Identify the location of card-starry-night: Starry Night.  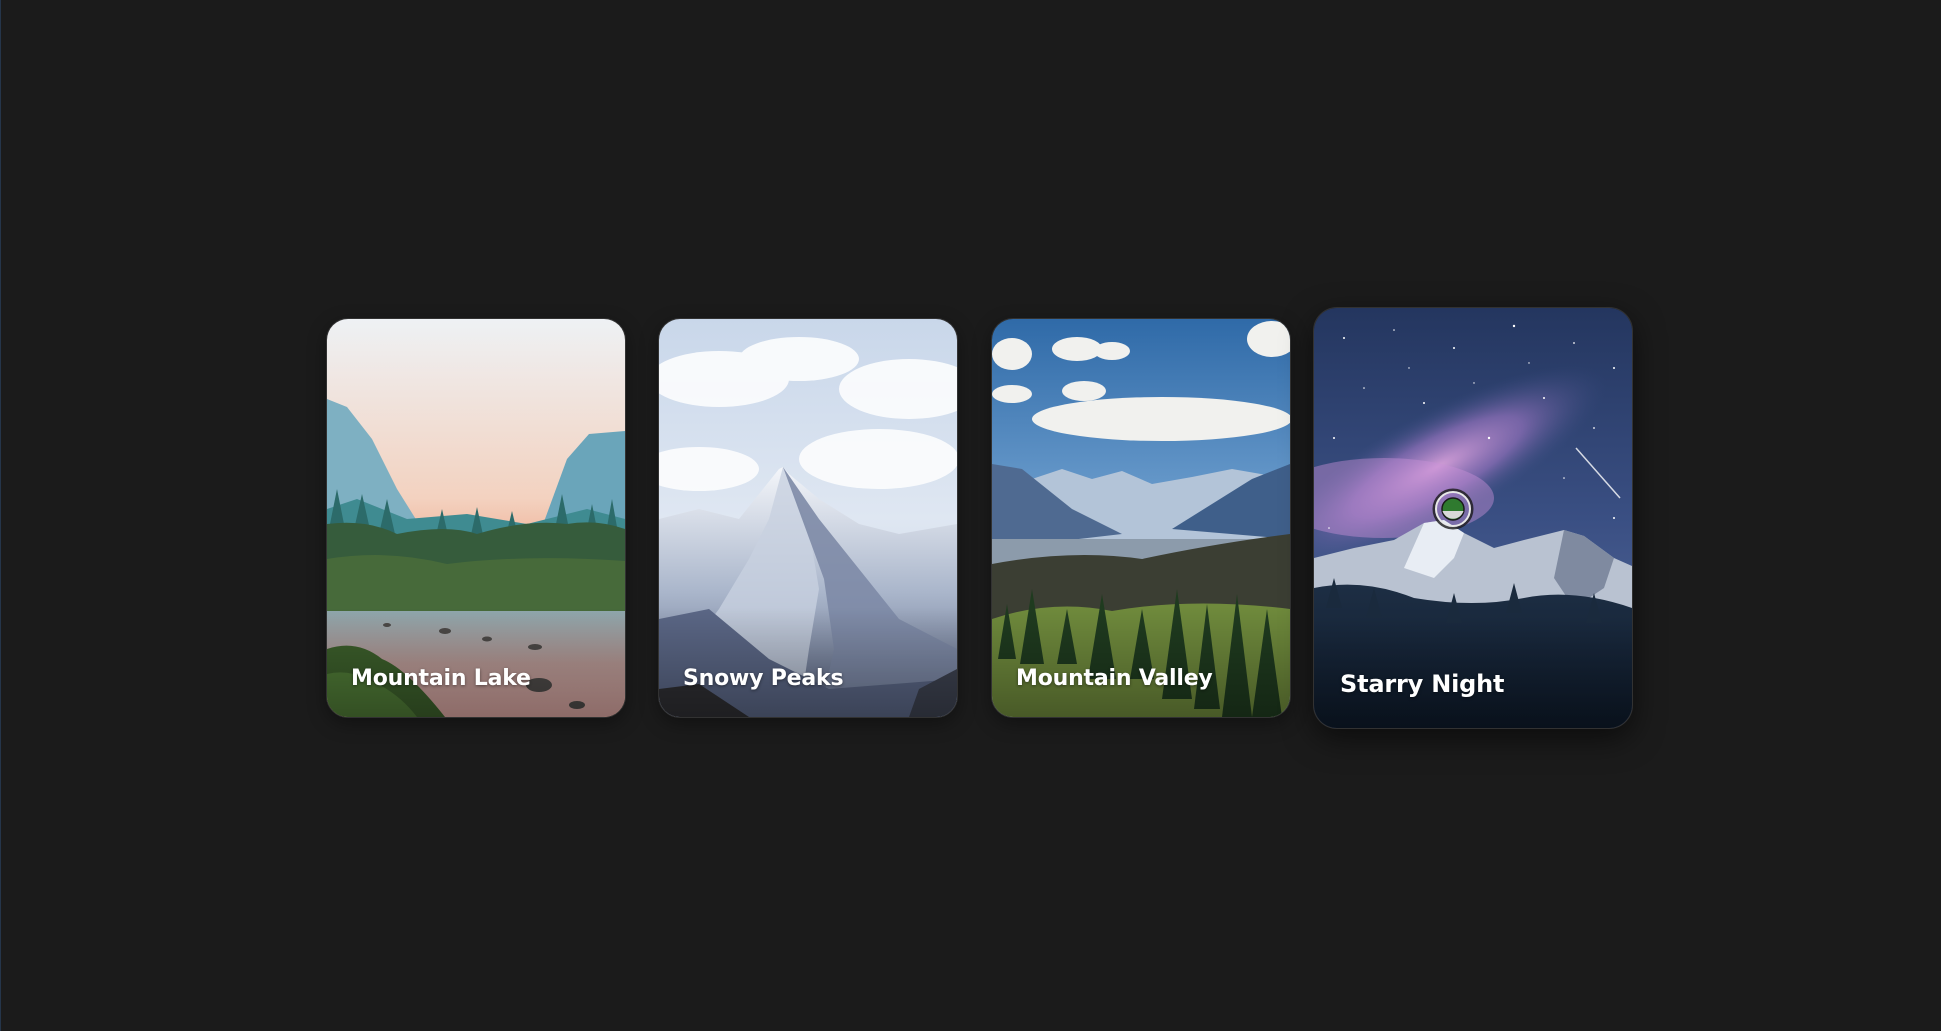
(1473, 518).